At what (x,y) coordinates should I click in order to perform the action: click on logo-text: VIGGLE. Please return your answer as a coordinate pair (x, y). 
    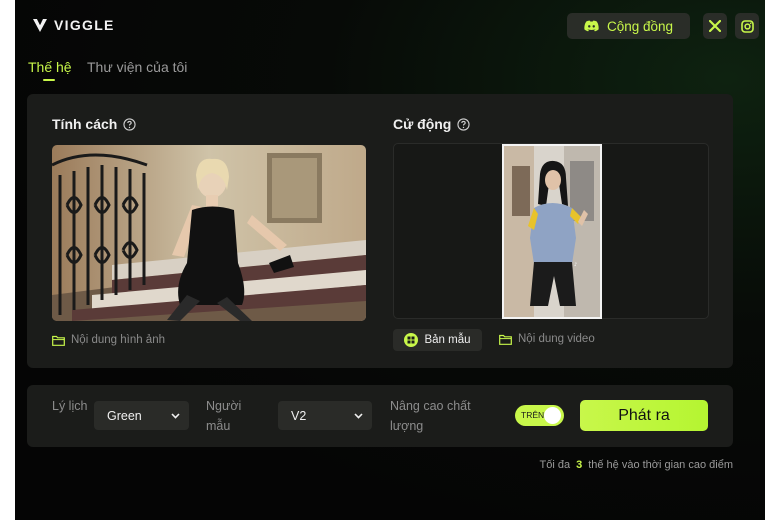
    Looking at the image, I should click on (84, 25).